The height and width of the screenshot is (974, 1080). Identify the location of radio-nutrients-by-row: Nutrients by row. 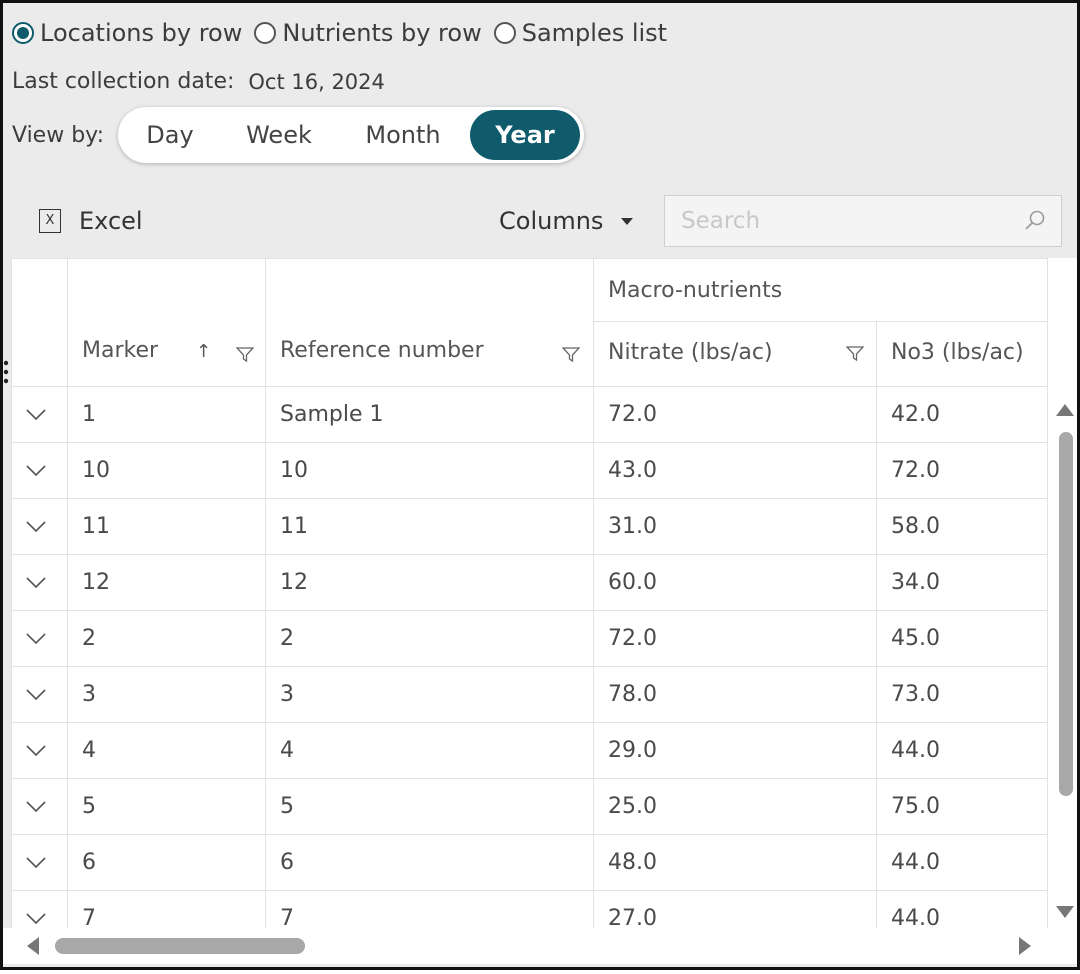
(368, 33).